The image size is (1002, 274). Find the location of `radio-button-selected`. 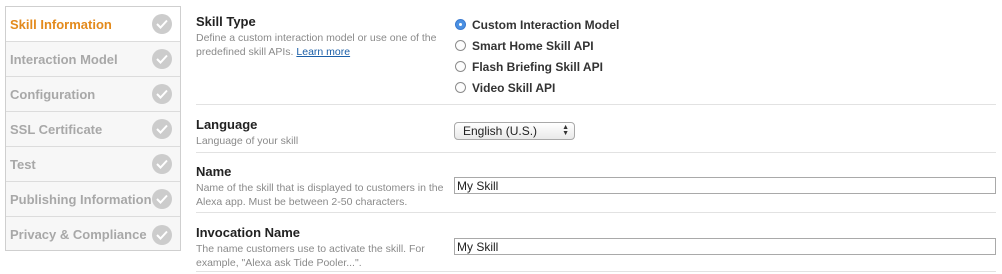

radio-button-selected is located at coordinates (460, 24).